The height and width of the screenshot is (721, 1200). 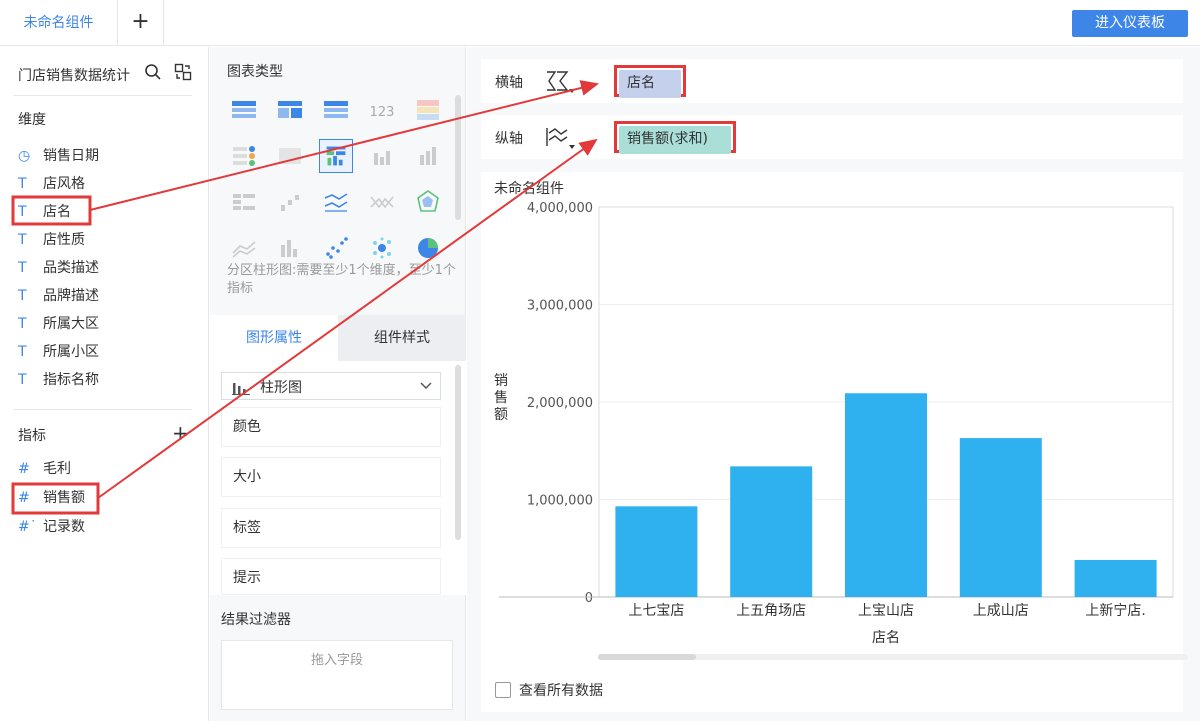 I want to click on range-area-icon, so click(x=290, y=248).